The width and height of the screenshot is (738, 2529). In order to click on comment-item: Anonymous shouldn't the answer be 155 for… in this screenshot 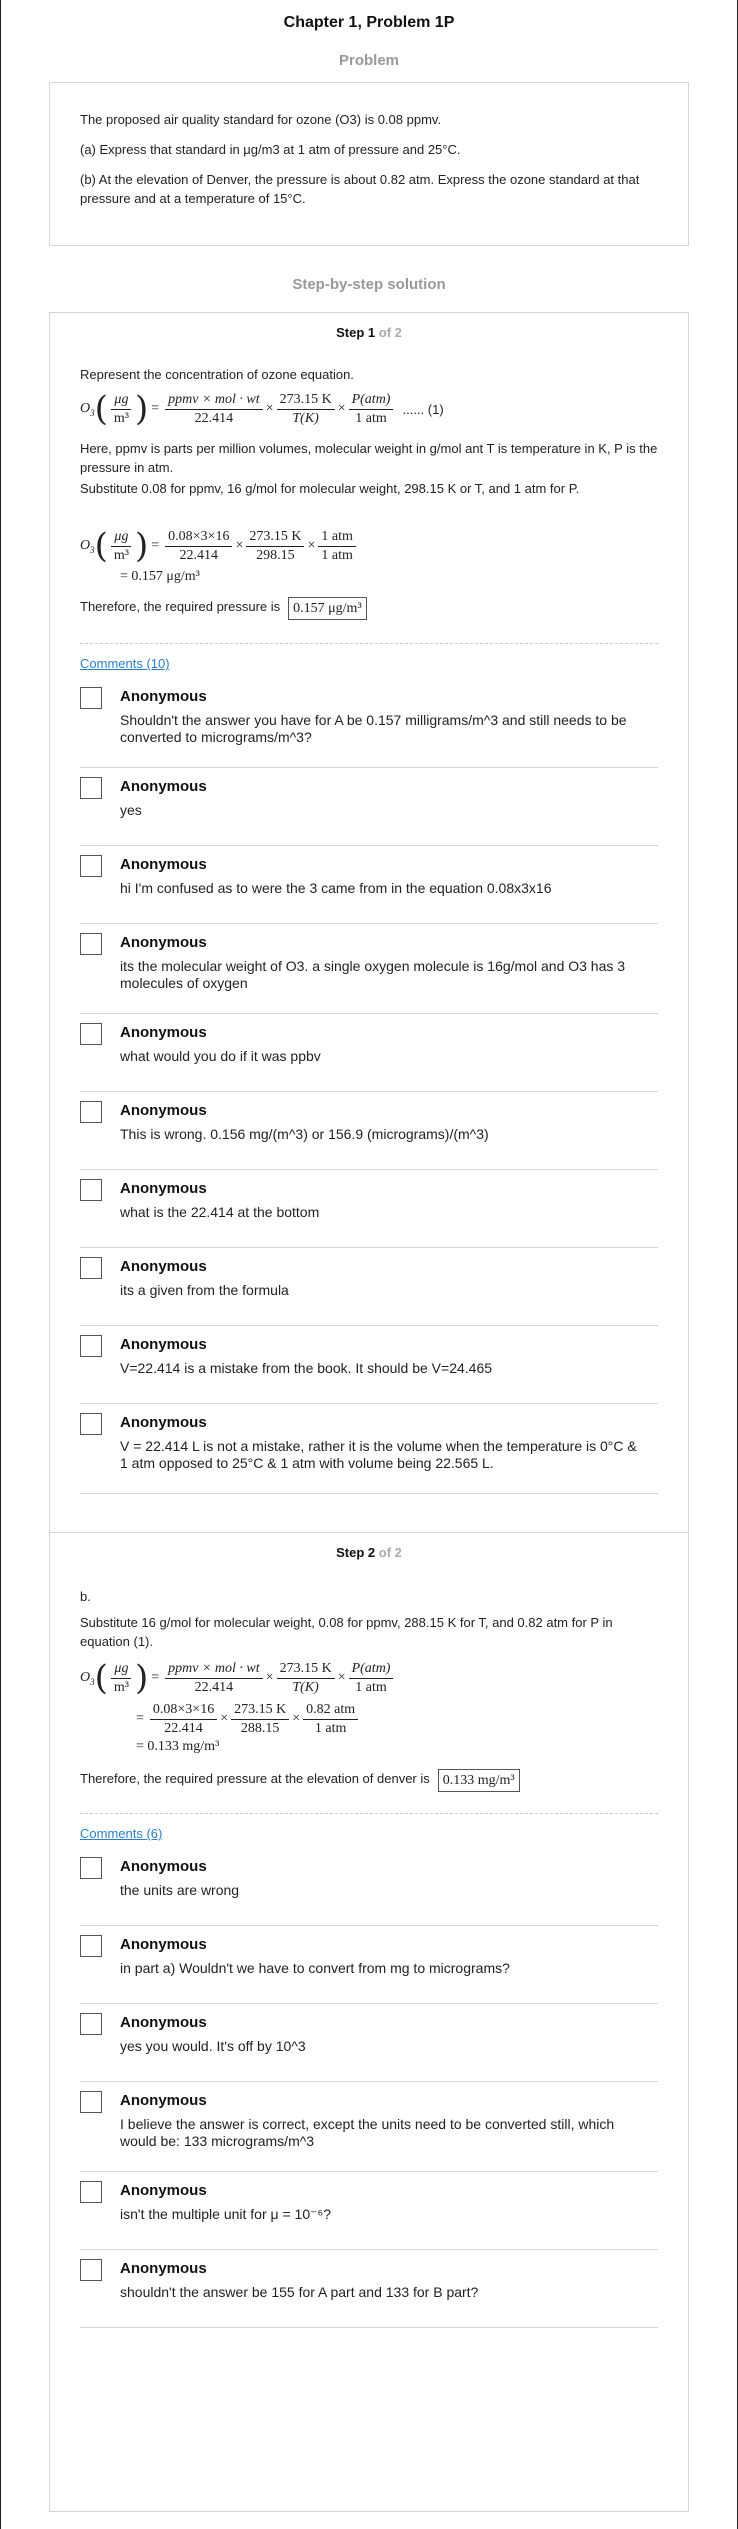, I will do `click(369, 2289)`.